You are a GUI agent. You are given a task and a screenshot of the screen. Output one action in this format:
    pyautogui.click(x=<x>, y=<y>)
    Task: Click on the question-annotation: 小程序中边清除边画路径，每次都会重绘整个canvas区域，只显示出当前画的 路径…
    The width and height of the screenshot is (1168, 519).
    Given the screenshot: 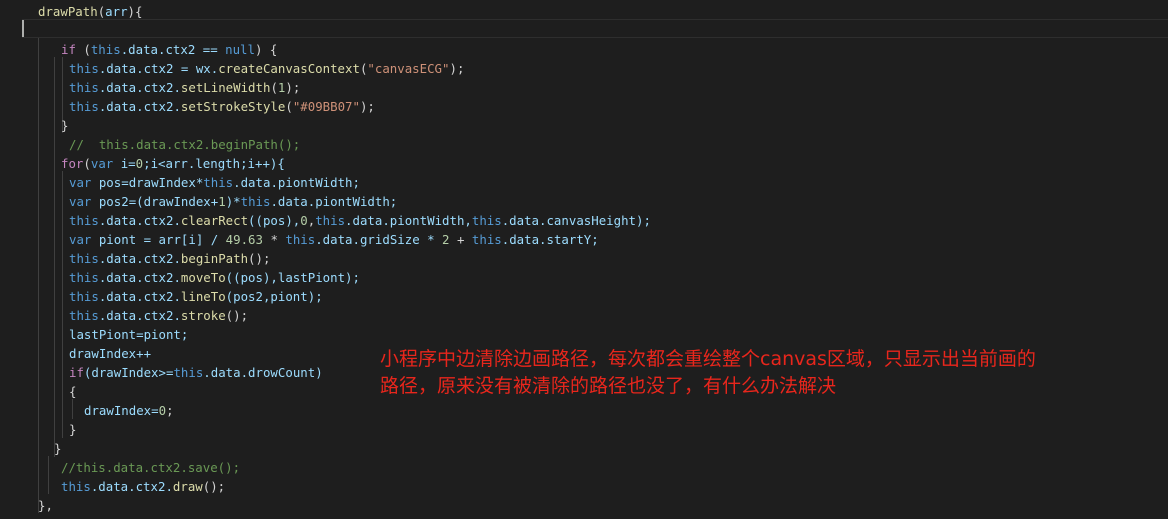 What is the action you would take?
    pyautogui.click(x=750, y=373)
    